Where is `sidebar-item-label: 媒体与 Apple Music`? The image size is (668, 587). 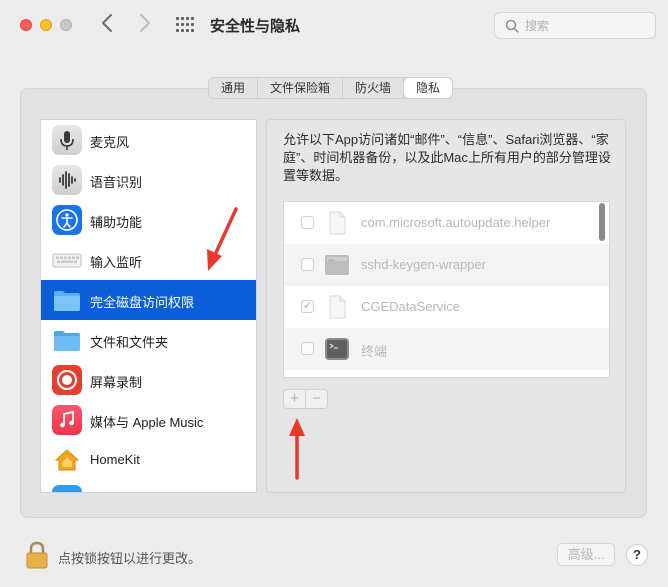 sidebar-item-label: 媒体与 Apple Music is located at coordinates (147, 422).